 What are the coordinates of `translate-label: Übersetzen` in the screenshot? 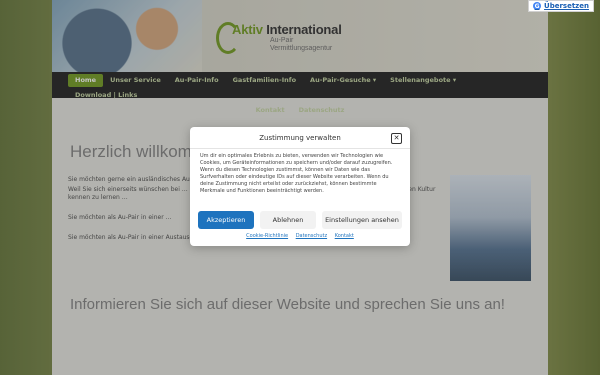 It's located at (566, 6).